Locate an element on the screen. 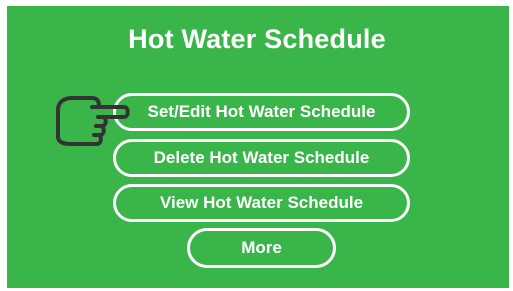 The width and height of the screenshot is (513, 291). set-edit-schedule-button: Set/Edit Hot Water Schedule is located at coordinates (261, 112).